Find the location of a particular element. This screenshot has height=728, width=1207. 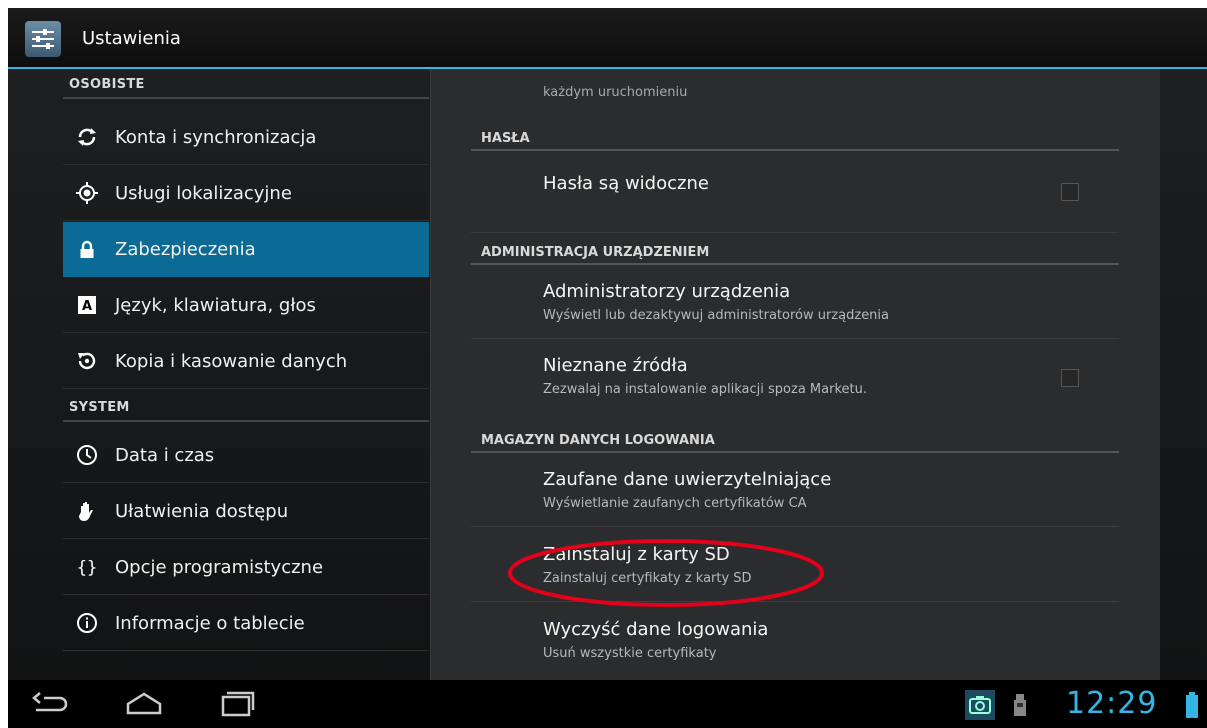

app-title: Ustawienia is located at coordinates (131, 38).